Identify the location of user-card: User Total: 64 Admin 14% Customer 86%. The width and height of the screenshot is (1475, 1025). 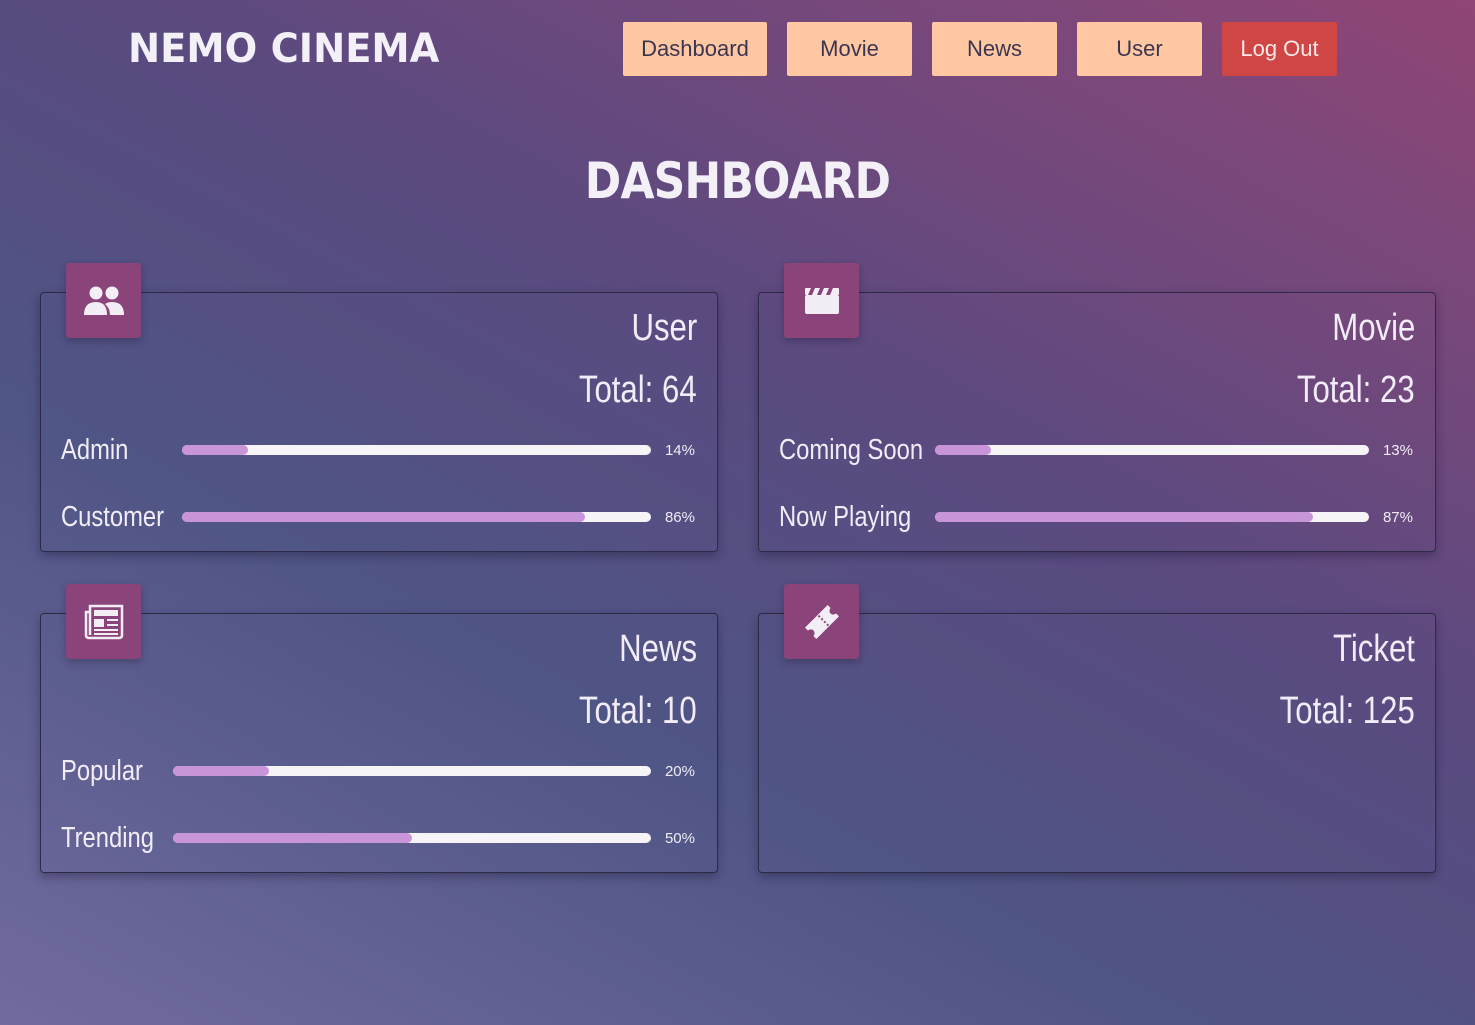
(379, 407).